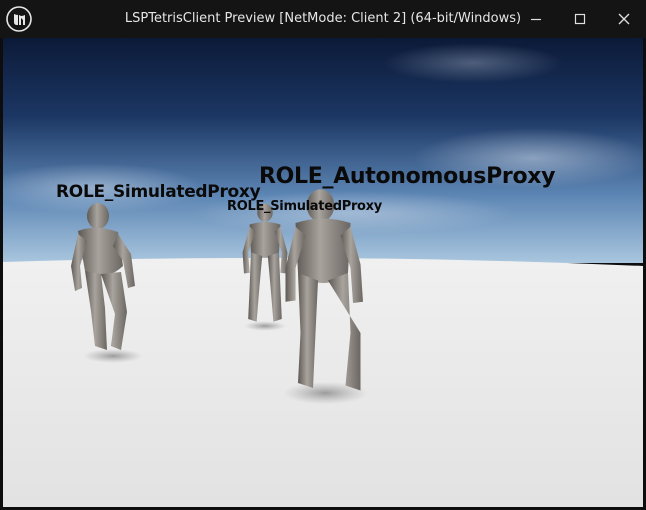 The width and height of the screenshot is (646, 510). I want to click on close-icon, so click(624, 19).